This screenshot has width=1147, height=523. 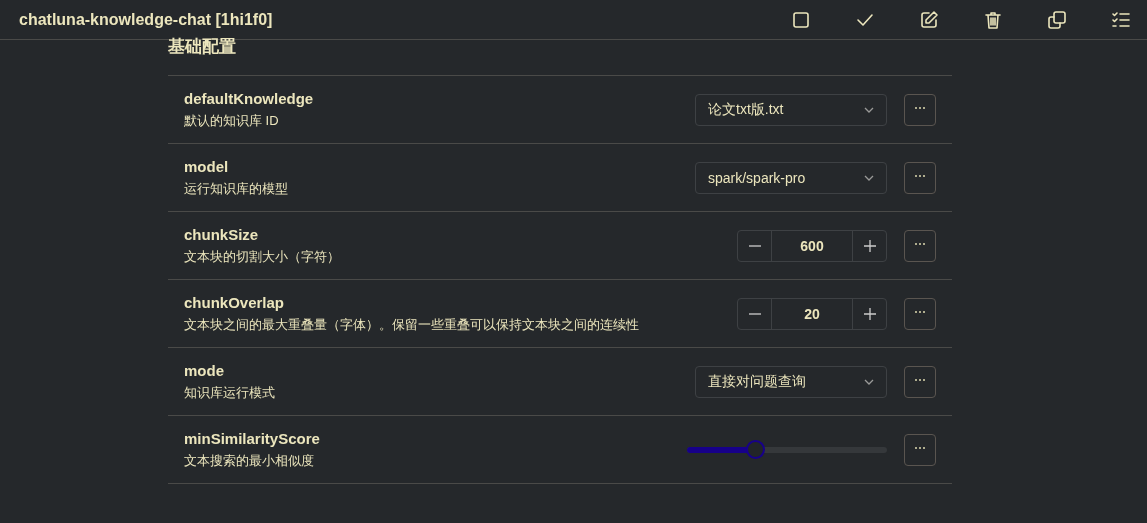 What do you see at coordinates (411, 324) in the screenshot?
I see `setting-description: 文本块之间的最大重叠量（字体）。保留一些重叠可以保持文本块之间的连续性` at bounding box center [411, 324].